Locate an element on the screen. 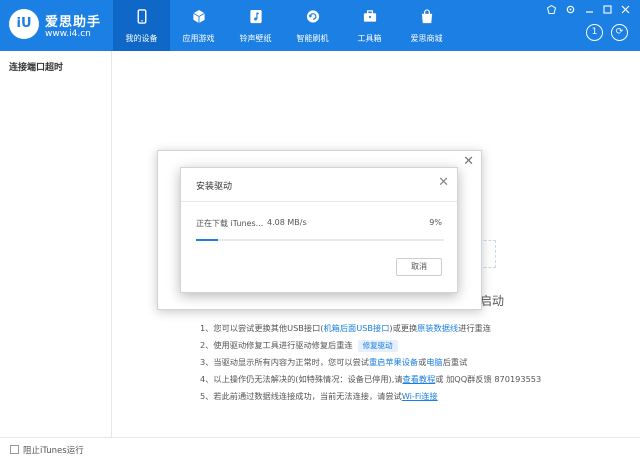  rear-usb-link: 机箱后面USB接口 is located at coordinates (356, 328).